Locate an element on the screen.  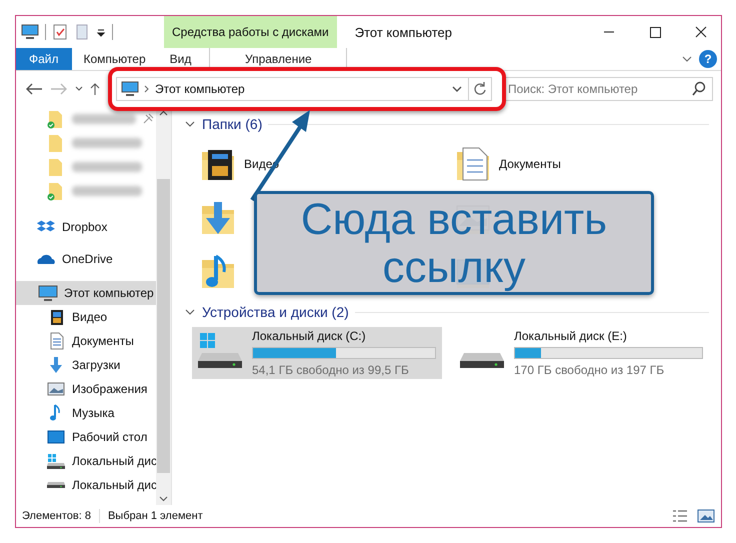
details-view-icon is located at coordinates (680, 516).